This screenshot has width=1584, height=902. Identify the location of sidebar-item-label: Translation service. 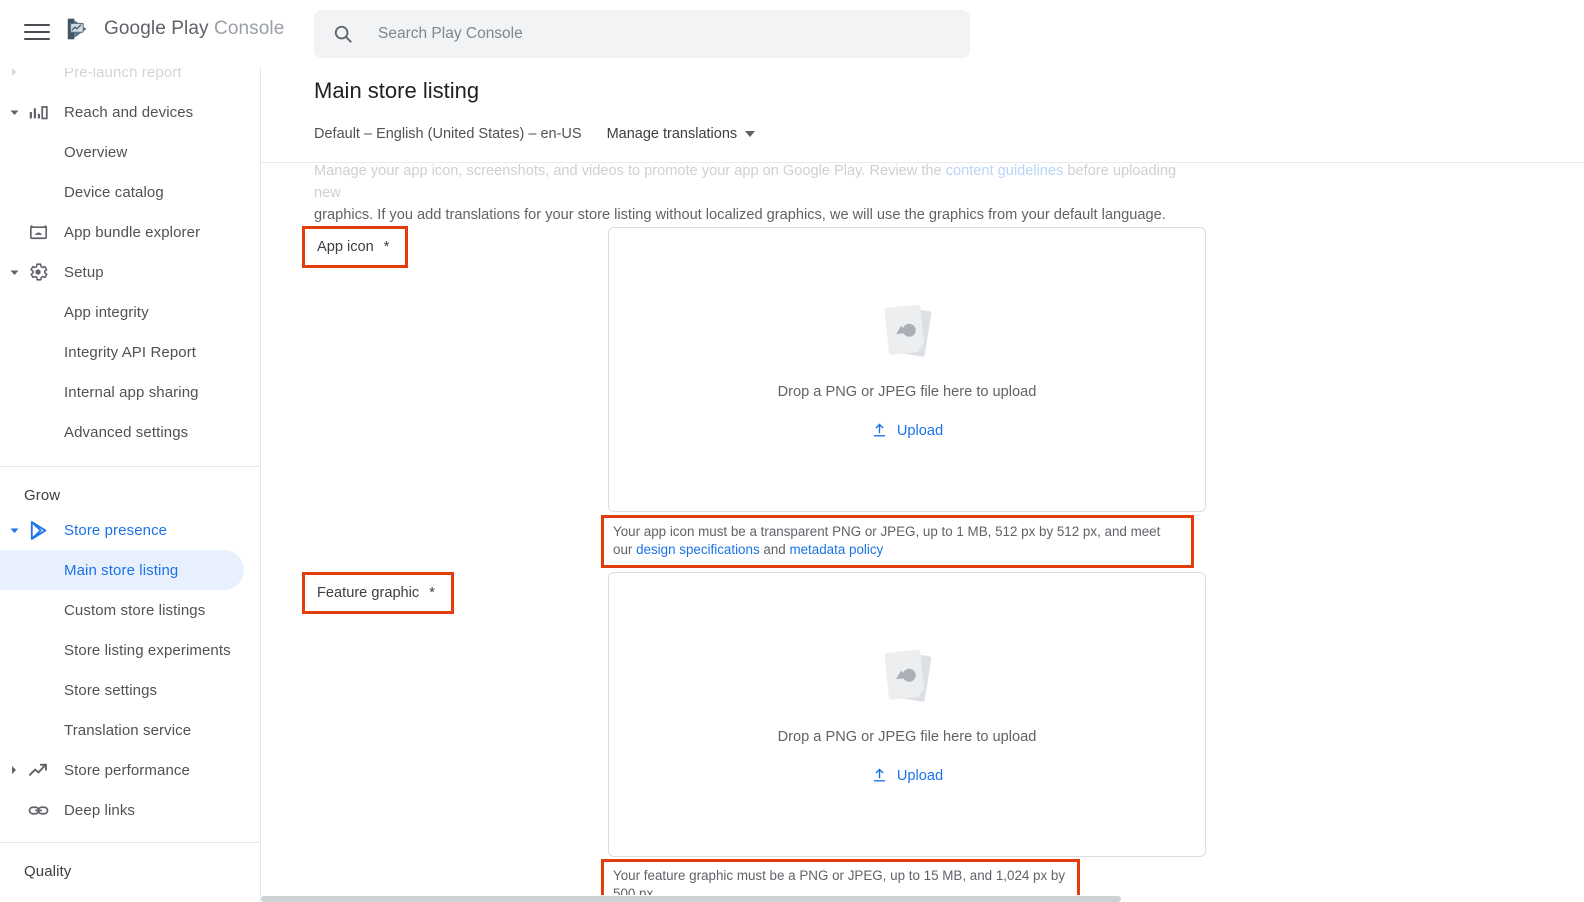
(128, 730).